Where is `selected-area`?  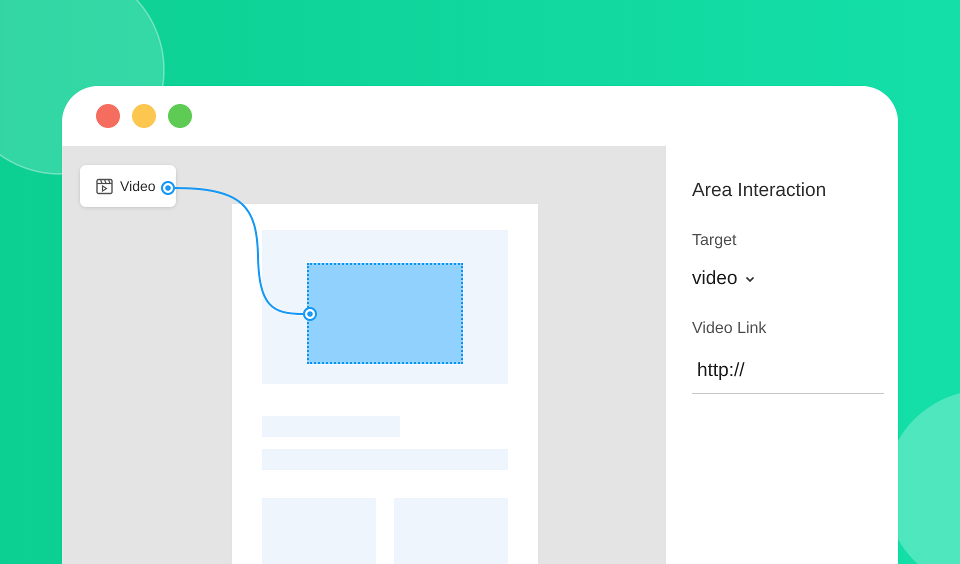
selected-area is located at coordinates (385, 313).